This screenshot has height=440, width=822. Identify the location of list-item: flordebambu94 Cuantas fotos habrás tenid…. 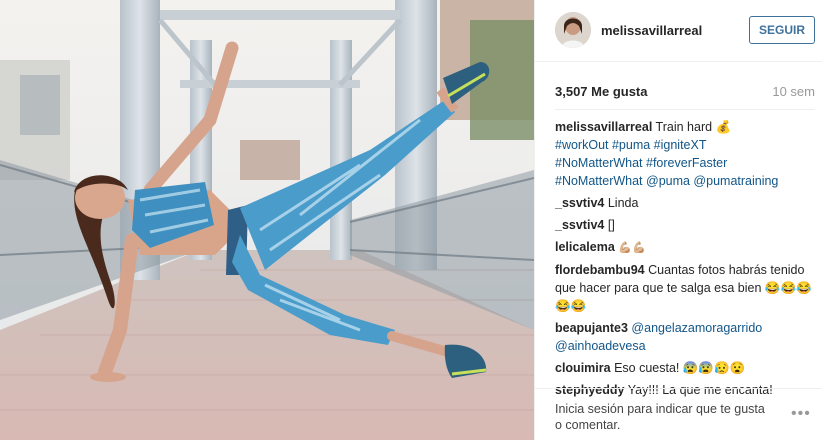
(686, 288).